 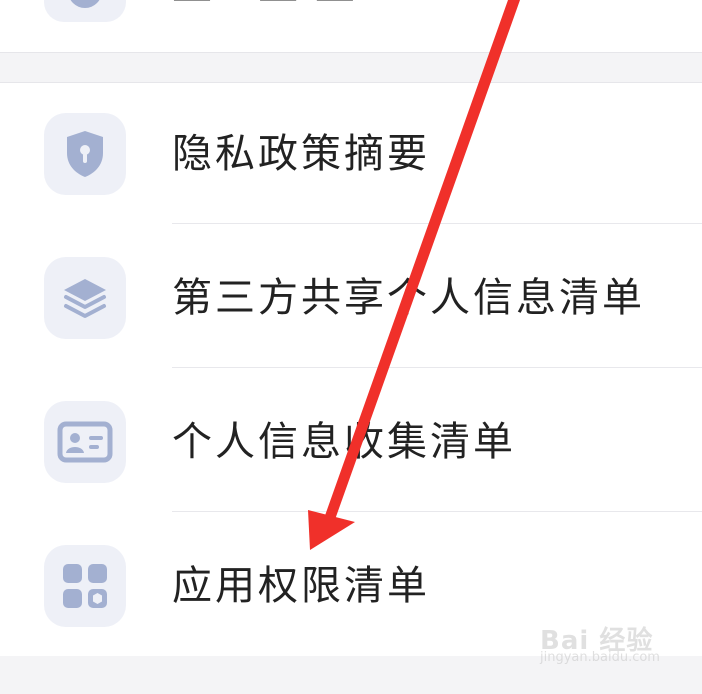 I want to click on layers-icon, so click(x=85, y=298).